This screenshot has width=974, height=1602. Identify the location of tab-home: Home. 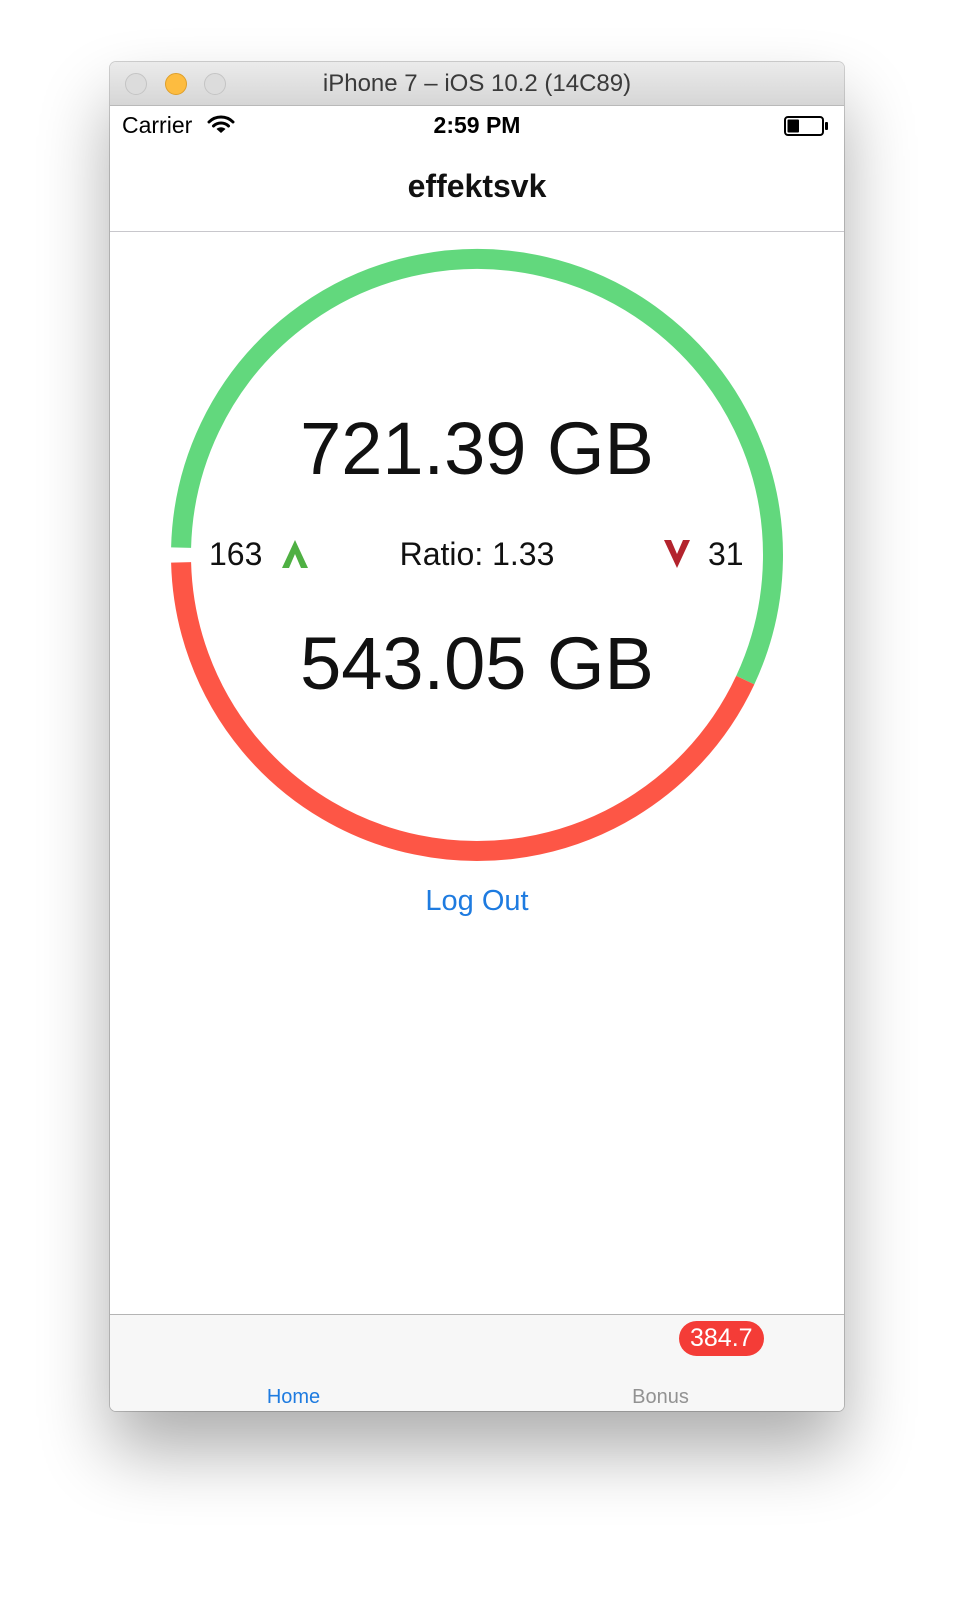
(293, 1363).